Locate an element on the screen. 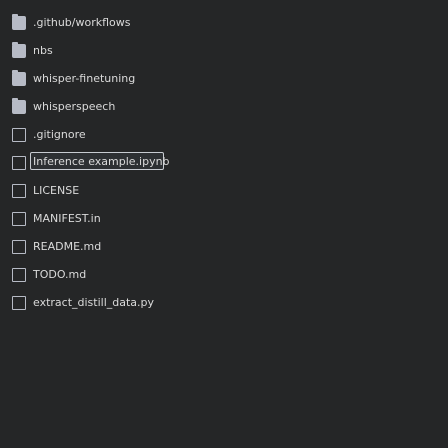 This screenshot has width=448, height=448. tree-item-label: whisperspeech is located at coordinates (74, 106).